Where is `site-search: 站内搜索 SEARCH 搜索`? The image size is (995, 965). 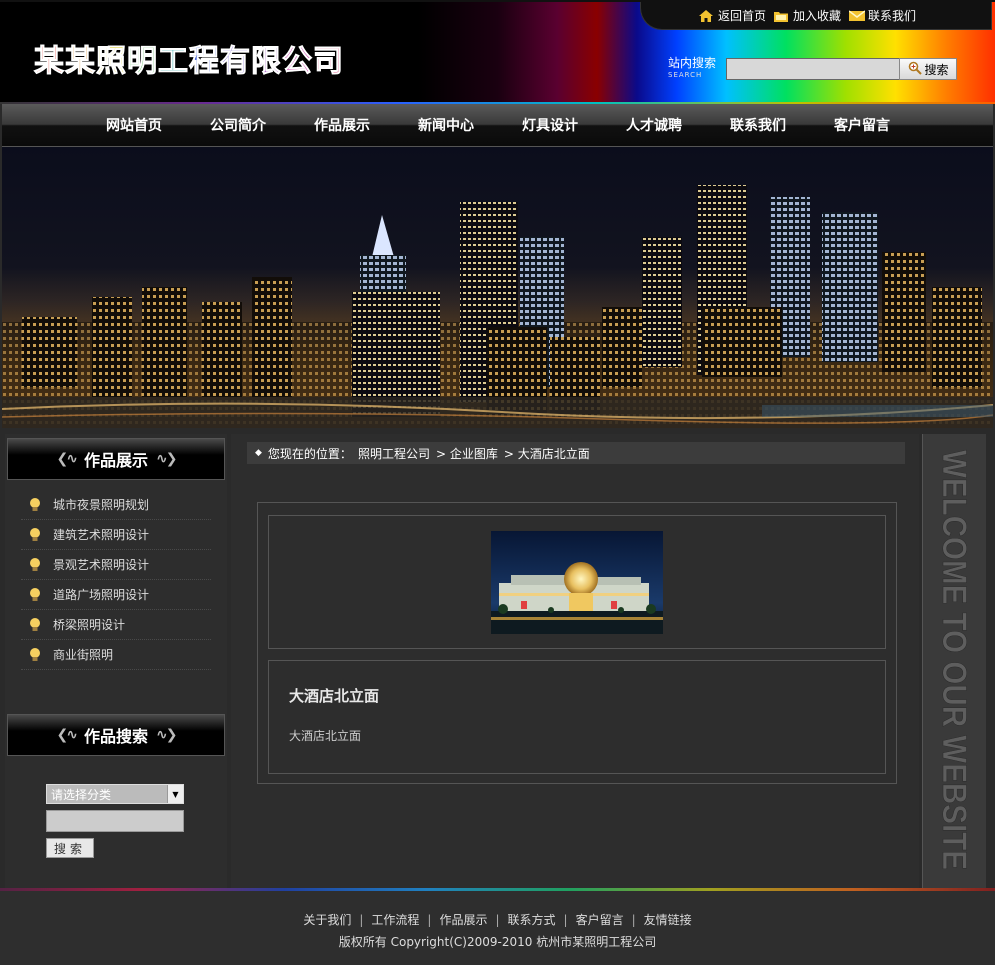
site-search: 站内搜索 SEARCH 搜索 is located at coordinates (813, 68).